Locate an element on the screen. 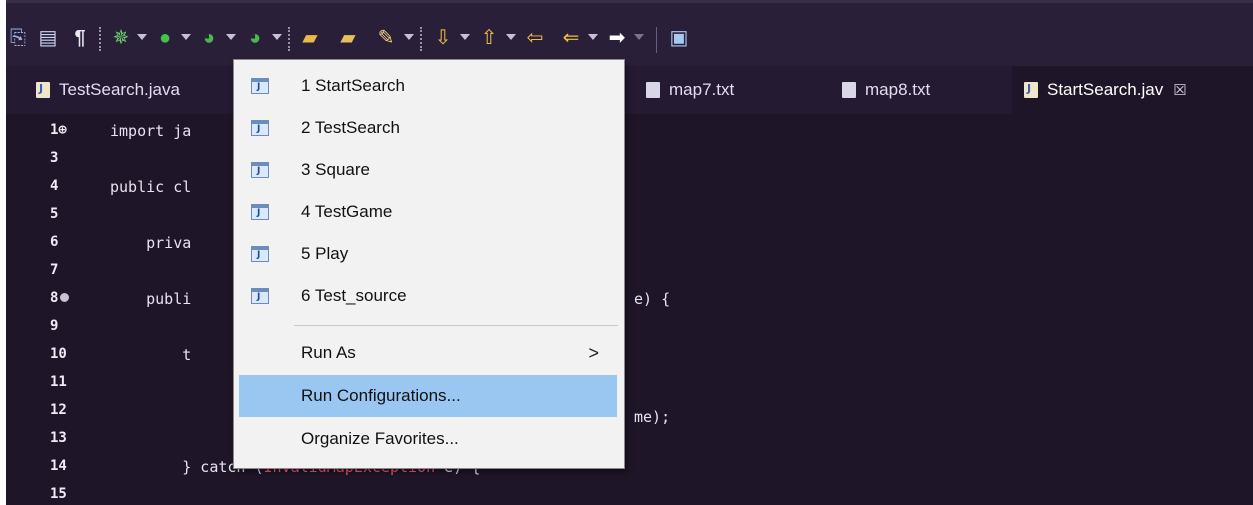 The width and height of the screenshot is (1253, 505). menu-item-label: 5 Play is located at coordinates (325, 253).